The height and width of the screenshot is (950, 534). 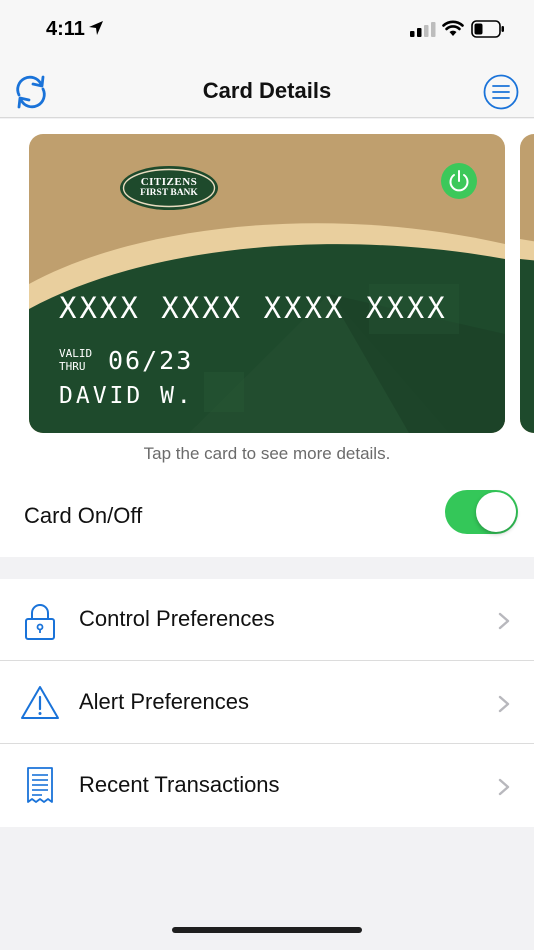 I want to click on location-arrow-icon, so click(x=96, y=28).